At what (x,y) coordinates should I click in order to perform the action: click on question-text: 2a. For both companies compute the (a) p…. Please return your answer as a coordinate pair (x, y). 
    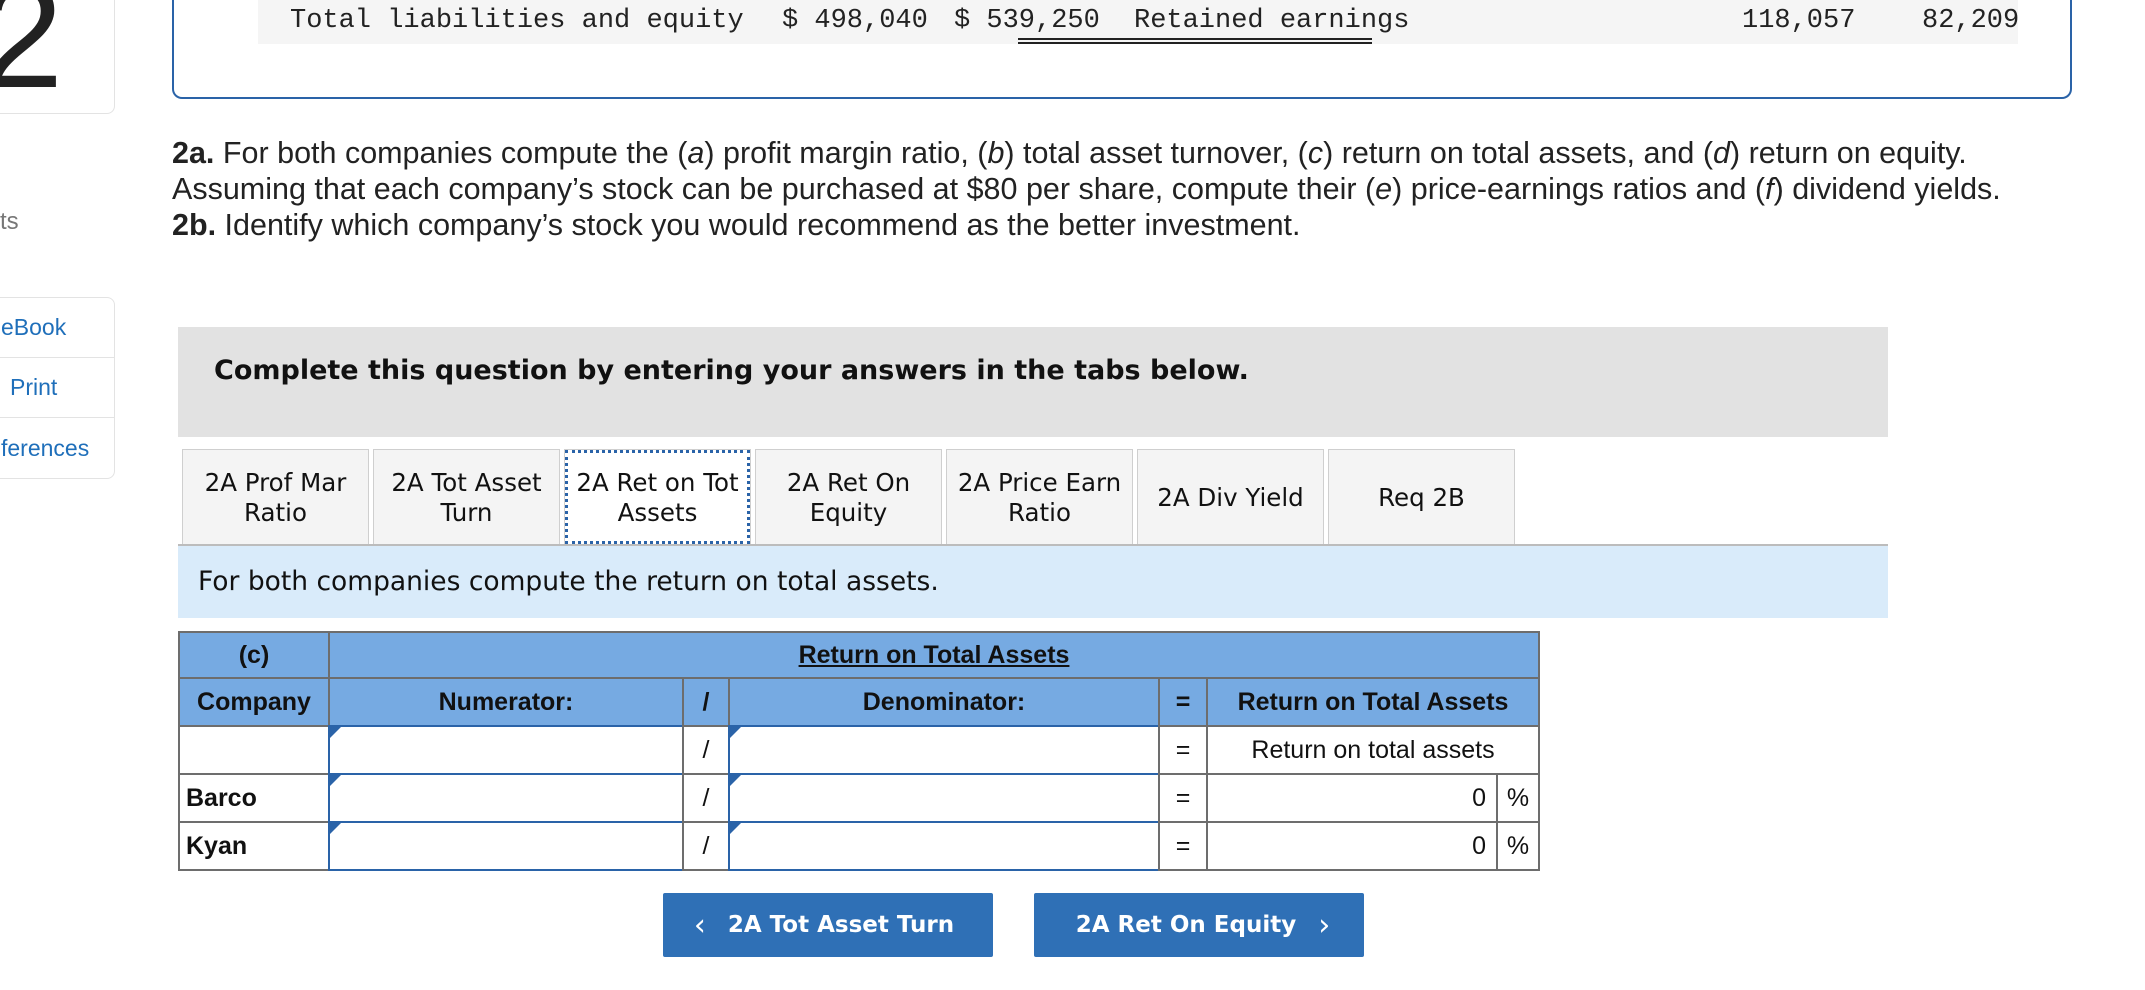
    Looking at the image, I should click on (1117, 189).